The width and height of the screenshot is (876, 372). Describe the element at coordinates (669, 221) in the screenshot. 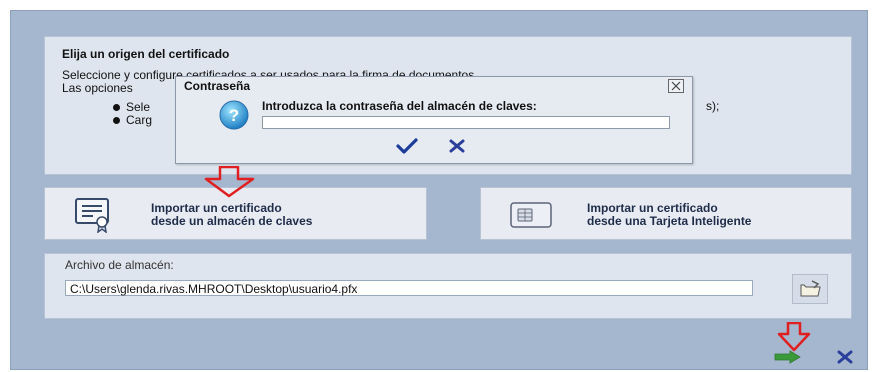

I see `label-line-2: desde una Tarjeta Inteligente` at that location.